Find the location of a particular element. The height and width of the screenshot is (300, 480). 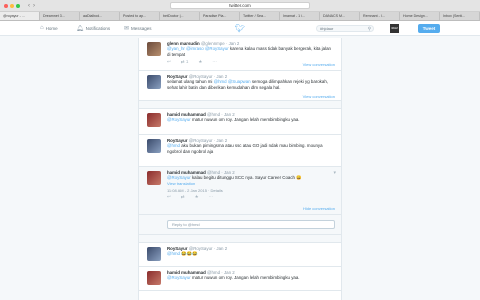

browser-nav: ‹ › is located at coordinates (31, 6).